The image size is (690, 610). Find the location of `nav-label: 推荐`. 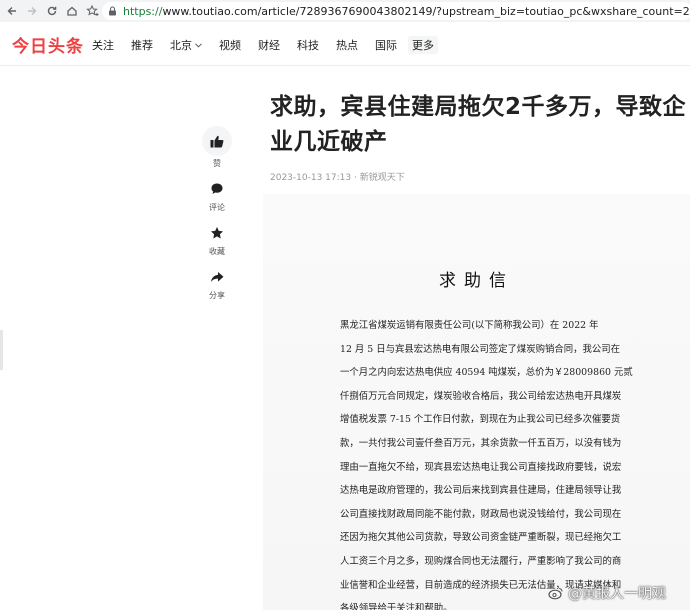

nav-label: 推荐 is located at coordinates (142, 45).